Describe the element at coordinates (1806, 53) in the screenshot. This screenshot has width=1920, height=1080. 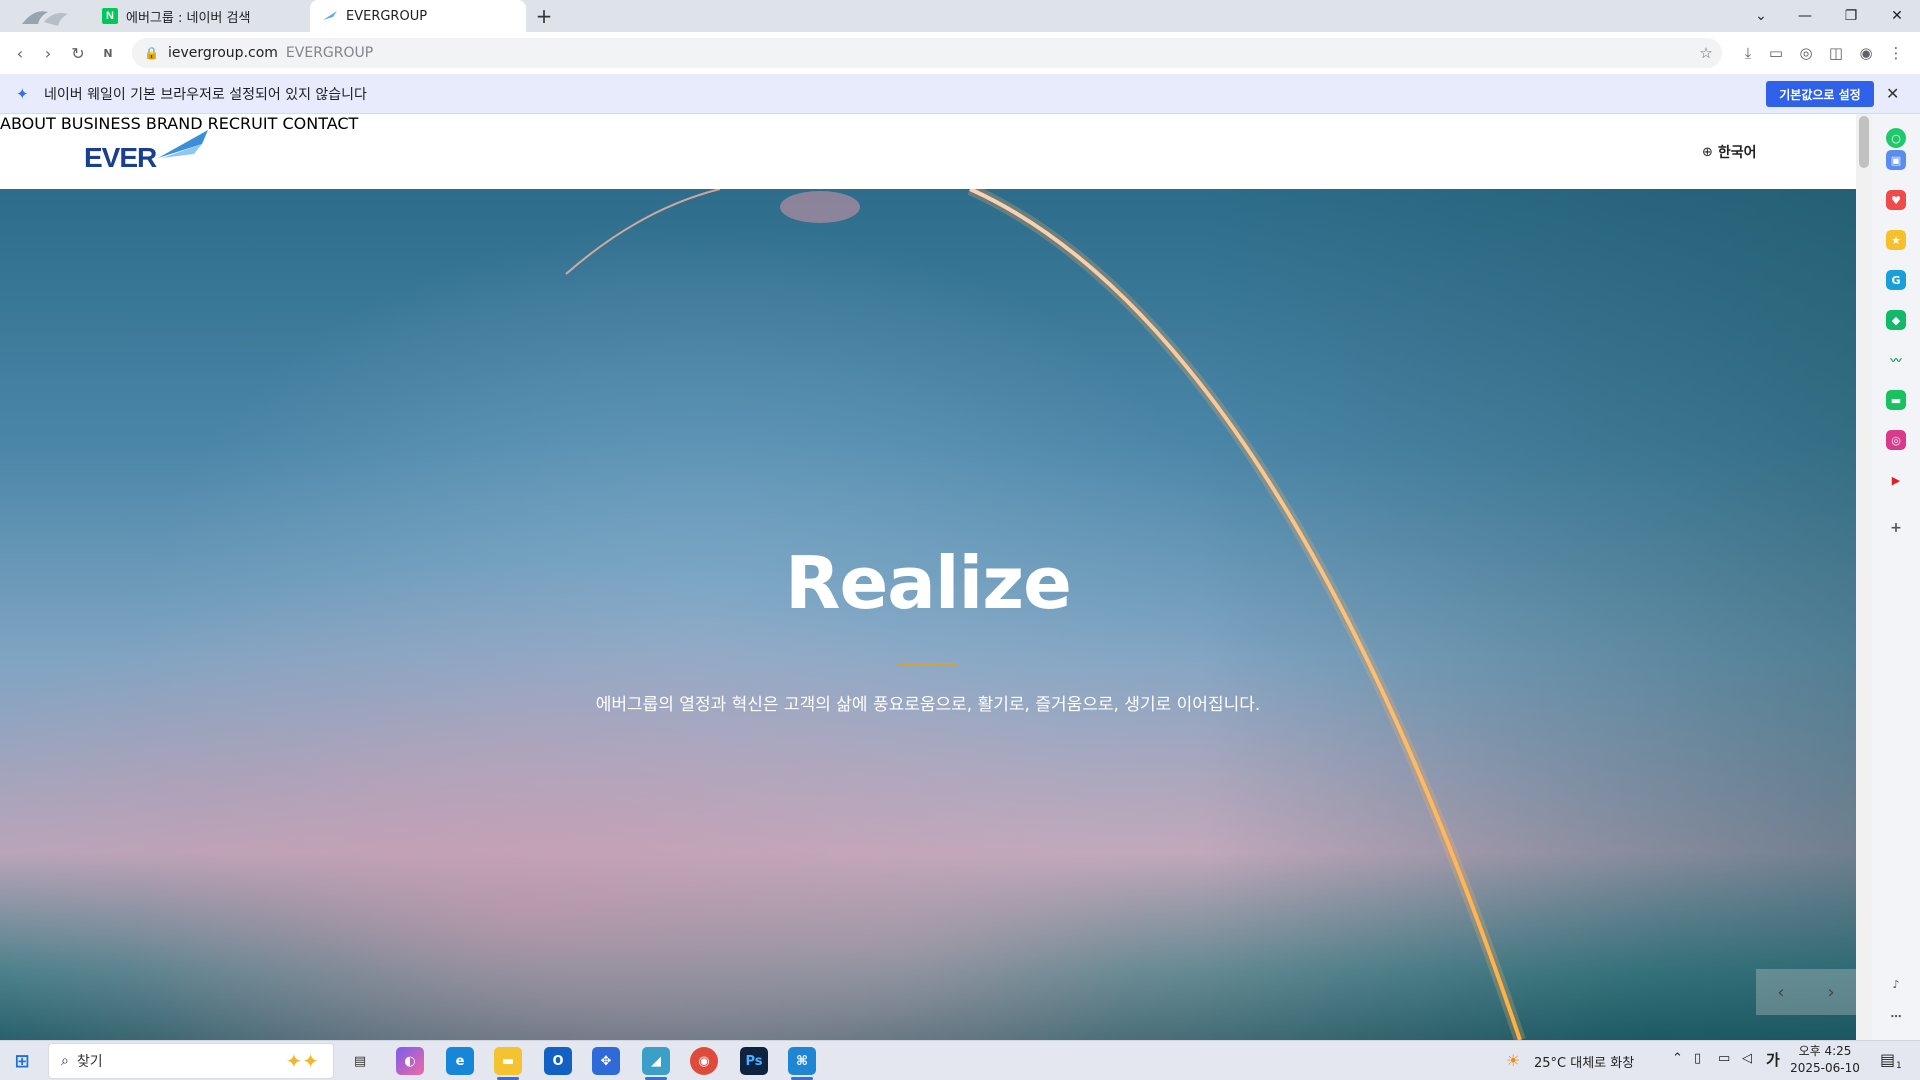
I see `screenshot-icon: ◎` at that location.